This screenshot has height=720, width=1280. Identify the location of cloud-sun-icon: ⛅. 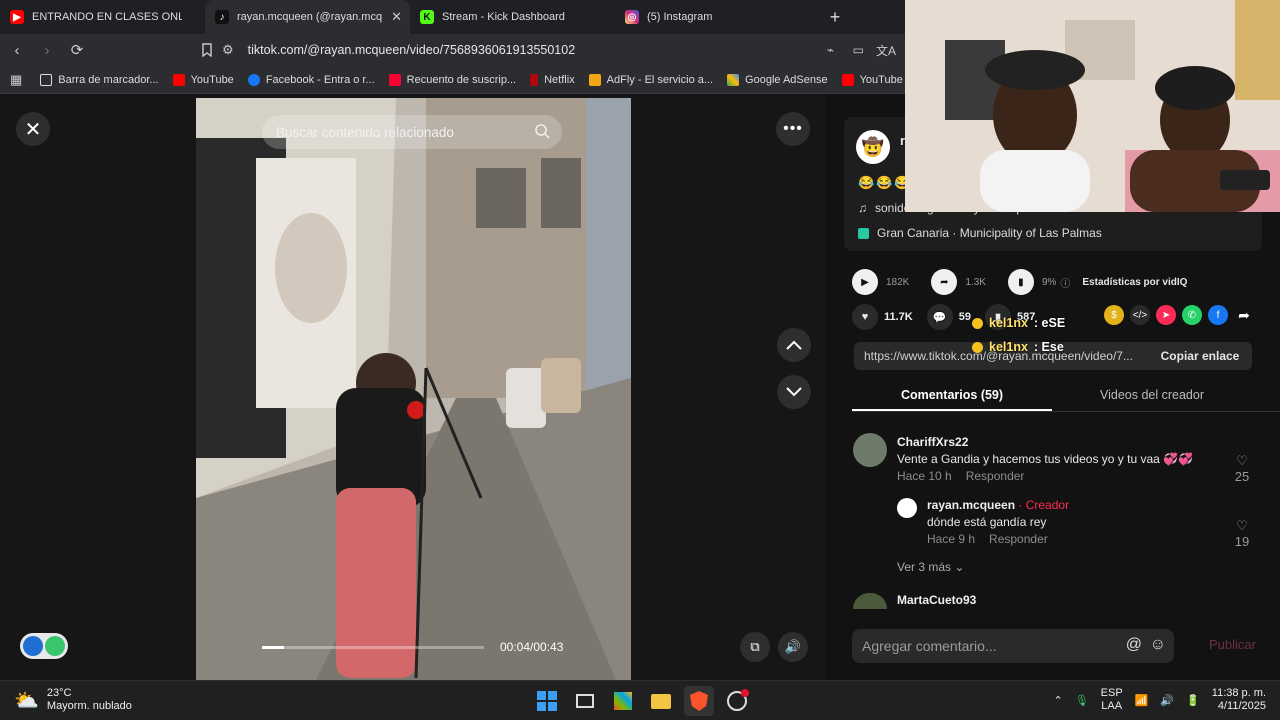
(26, 700).